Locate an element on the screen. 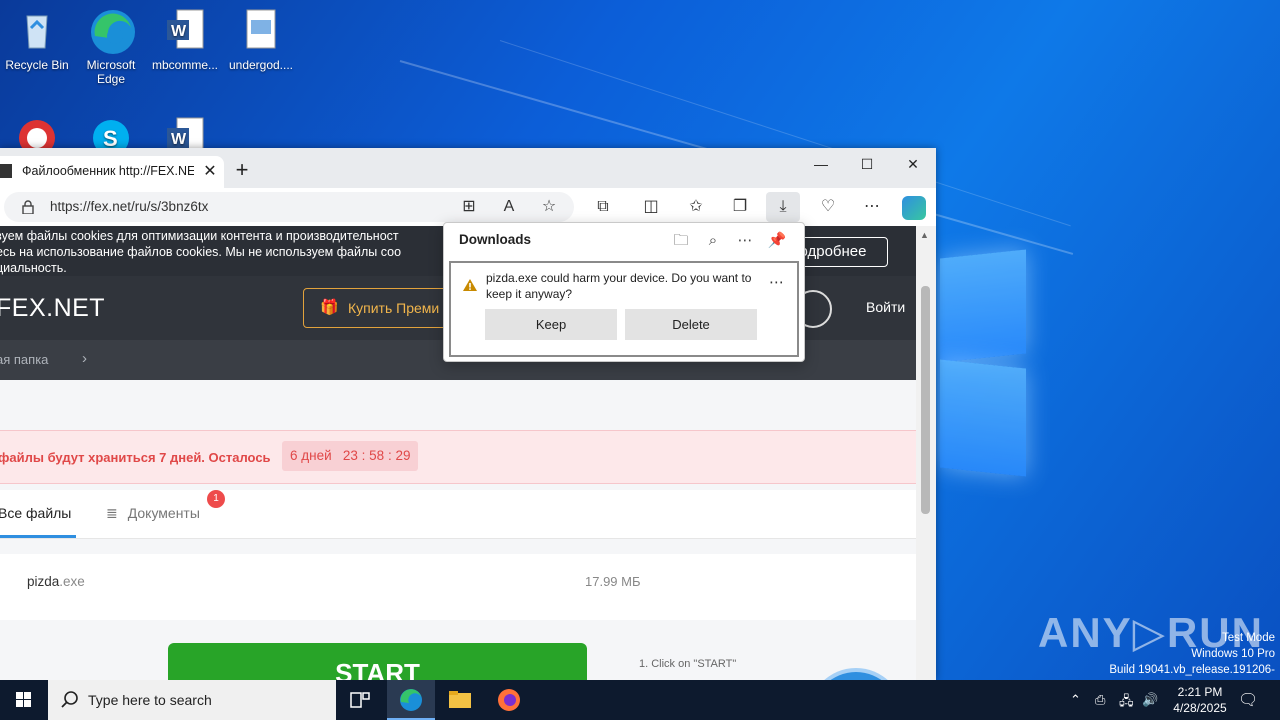  network-icon: 🖧 is located at coordinates (1126, 703).